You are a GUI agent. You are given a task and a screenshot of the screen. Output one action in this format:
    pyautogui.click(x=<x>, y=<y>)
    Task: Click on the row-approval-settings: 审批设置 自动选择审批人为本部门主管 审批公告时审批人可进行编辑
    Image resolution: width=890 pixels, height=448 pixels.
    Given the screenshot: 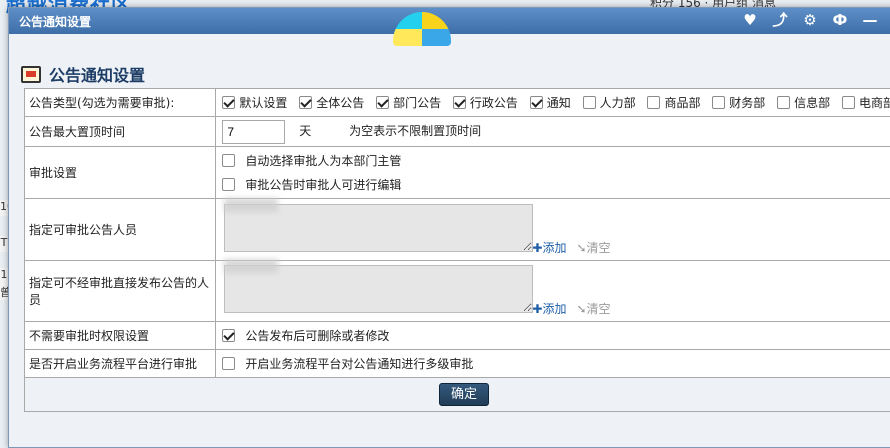 What is the action you would take?
    pyautogui.click(x=456, y=172)
    